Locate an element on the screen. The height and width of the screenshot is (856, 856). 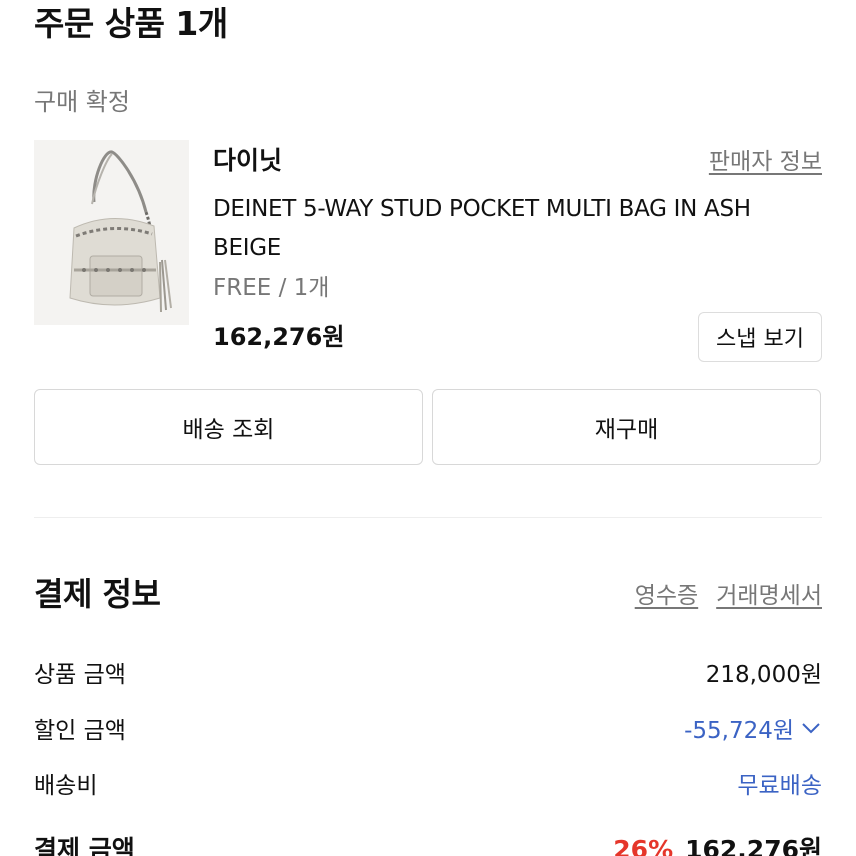
track-delivery-button: 배송 조회 is located at coordinates (228, 427).